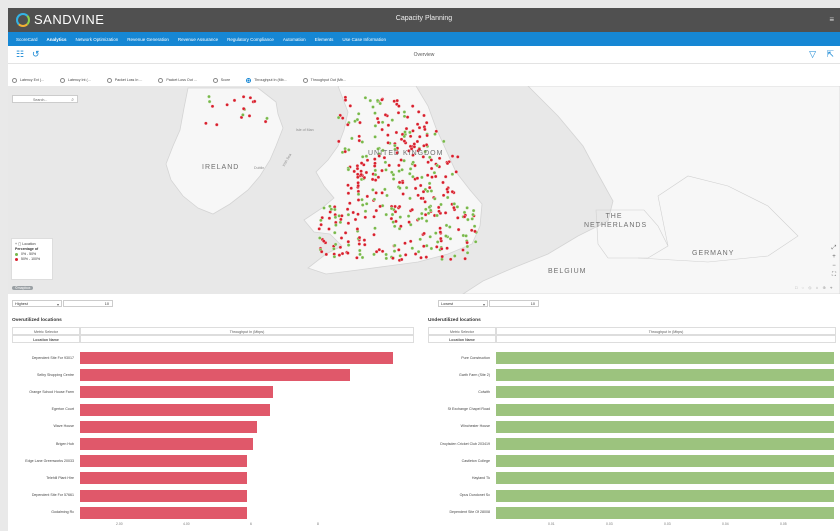  I want to click on map-search-input: Search... ⌕, so click(45, 99).